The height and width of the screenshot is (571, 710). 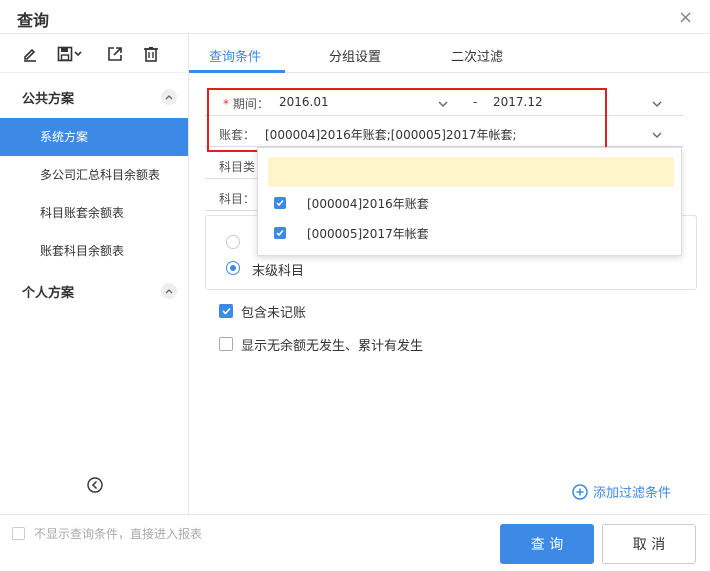 What do you see at coordinates (48, 99) in the screenshot?
I see `public-plans-label: 公共方案` at bounding box center [48, 99].